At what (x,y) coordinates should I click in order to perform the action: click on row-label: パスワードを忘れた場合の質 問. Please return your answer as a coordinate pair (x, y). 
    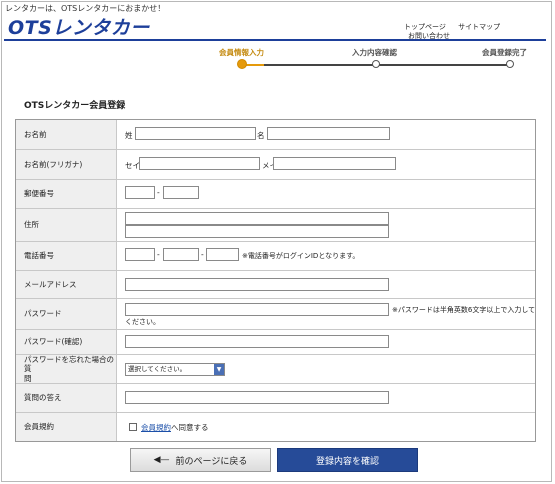
    Looking at the image, I should click on (66, 369).